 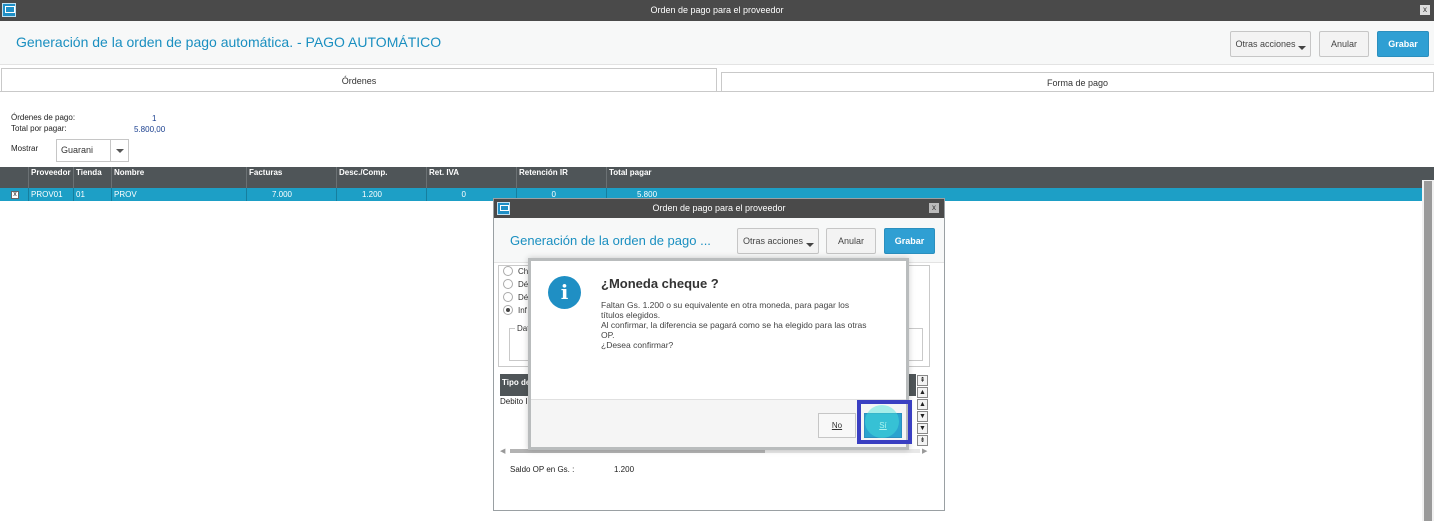 What do you see at coordinates (1428, 351) in the screenshot?
I see `scrollbar-thumb` at bounding box center [1428, 351].